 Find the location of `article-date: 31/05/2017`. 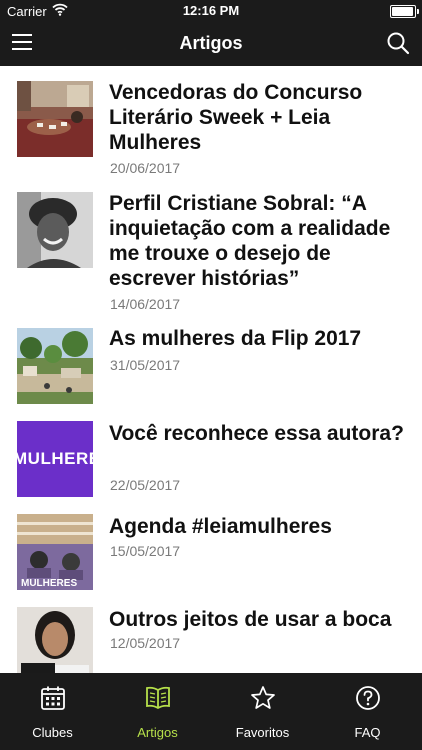

article-date: 31/05/2017 is located at coordinates (145, 365).